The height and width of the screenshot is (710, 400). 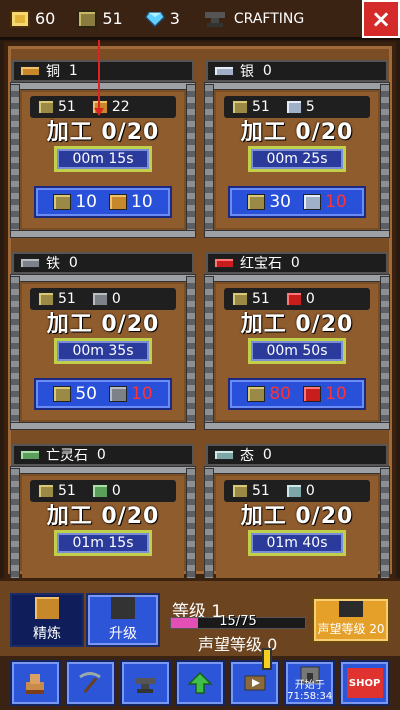 I want to click on timer: 00m 50s, so click(x=297, y=351).